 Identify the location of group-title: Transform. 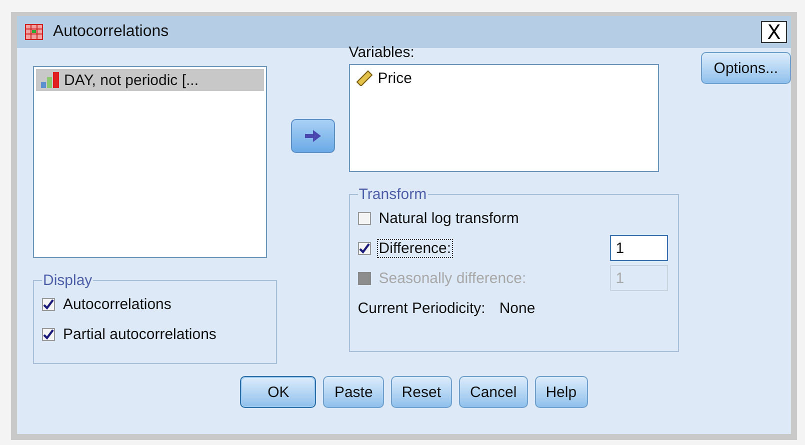
(393, 194).